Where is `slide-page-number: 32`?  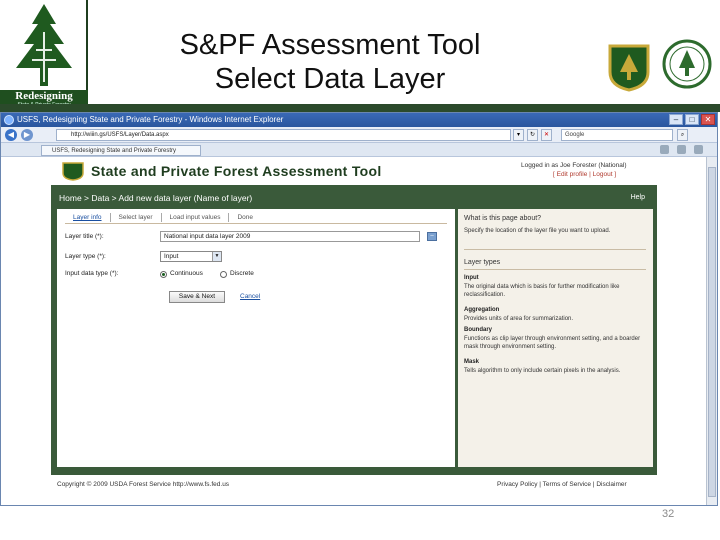
slide-page-number: 32 is located at coordinates (668, 514).